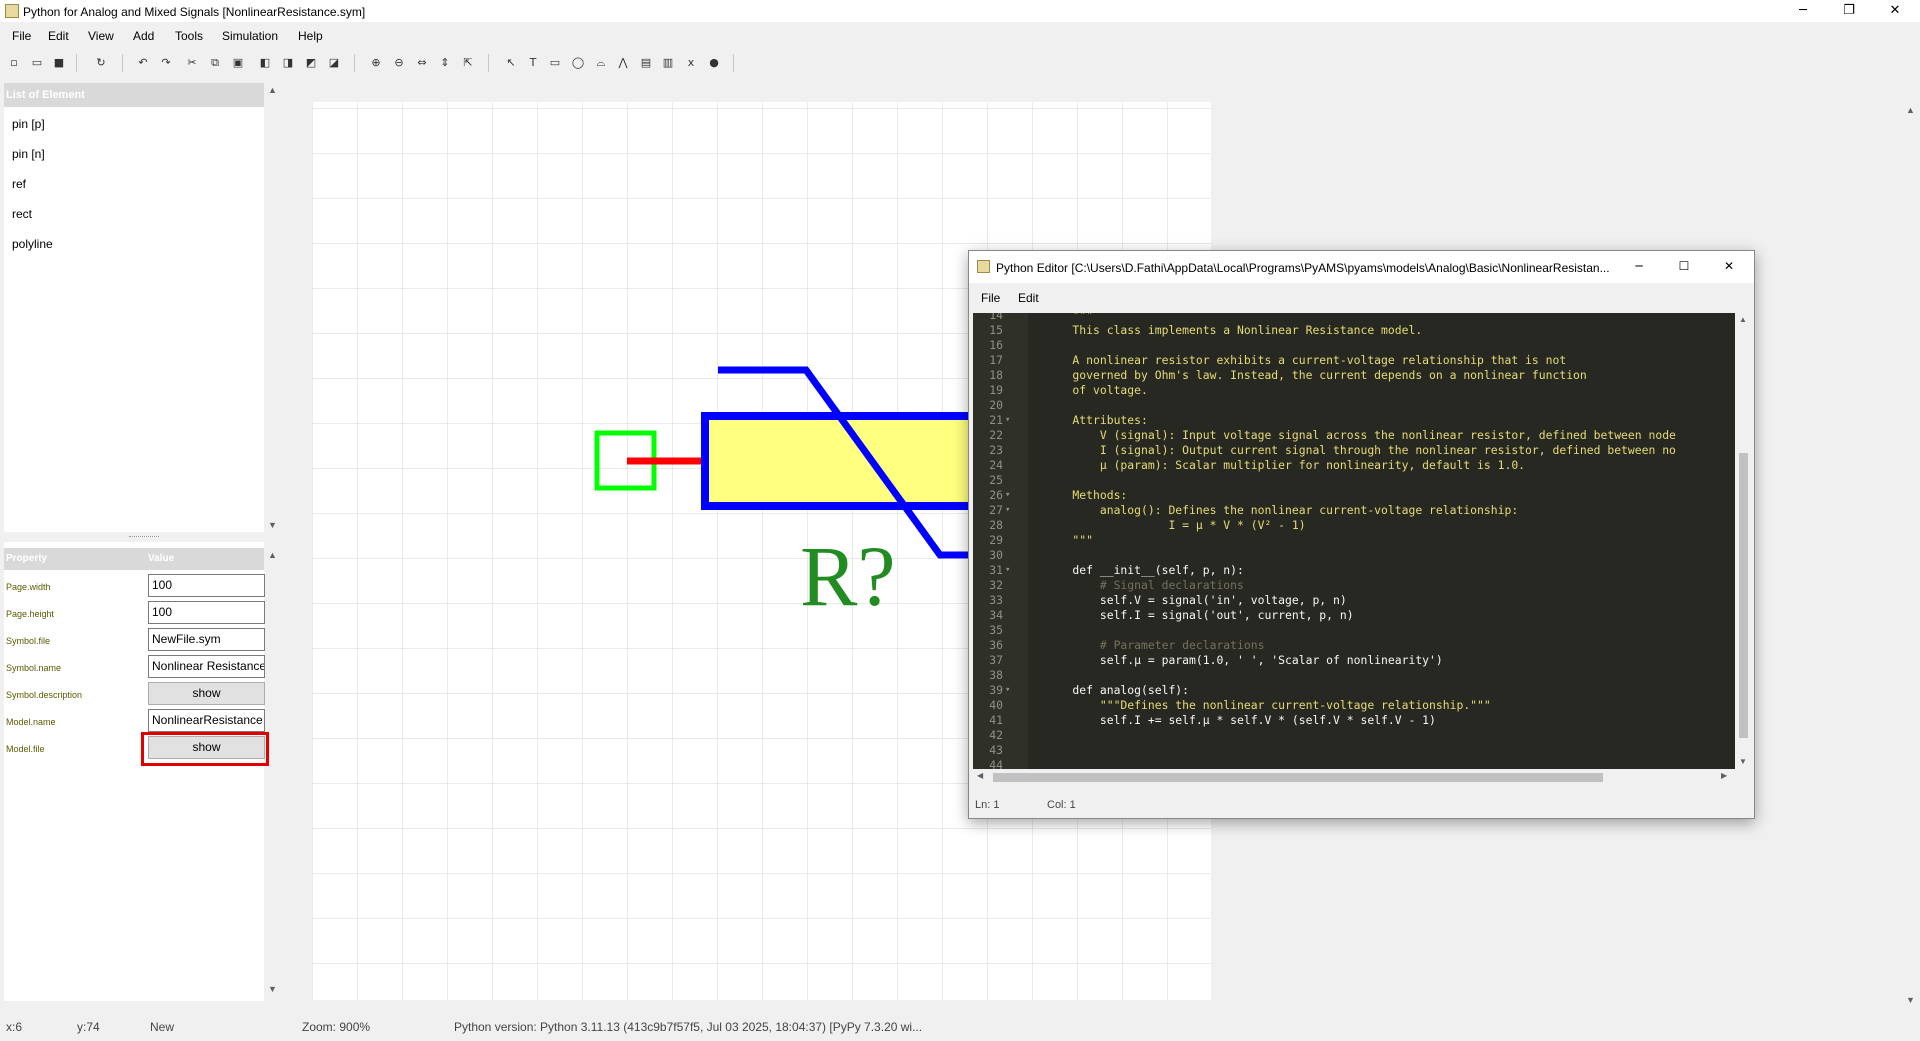  What do you see at coordinates (1354, 585) in the screenshot?
I see `code-line: 32 # Signal declarations` at bounding box center [1354, 585].